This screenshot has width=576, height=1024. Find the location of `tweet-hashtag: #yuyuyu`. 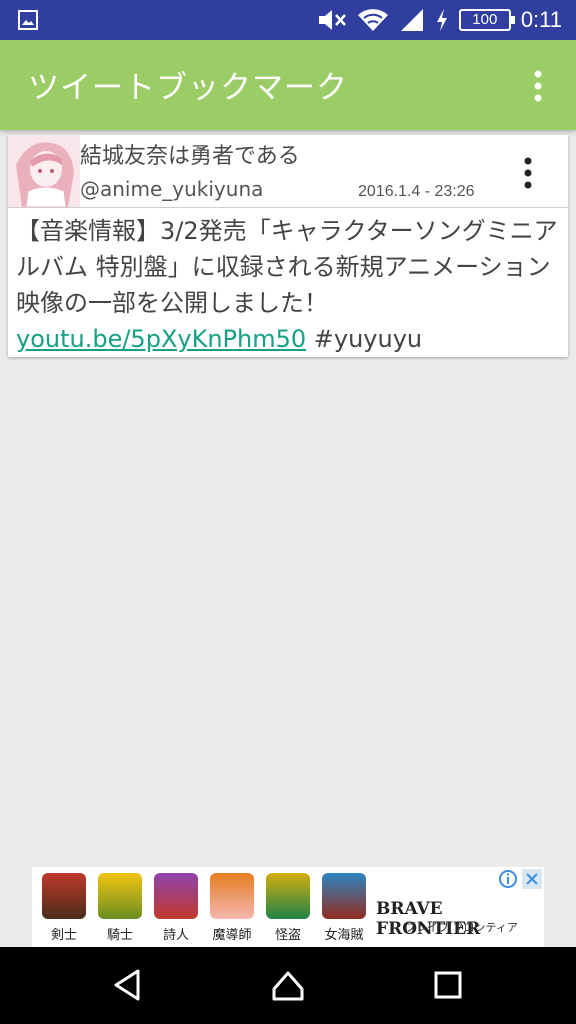

tweet-hashtag: #yuyuyu is located at coordinates (368, 339).